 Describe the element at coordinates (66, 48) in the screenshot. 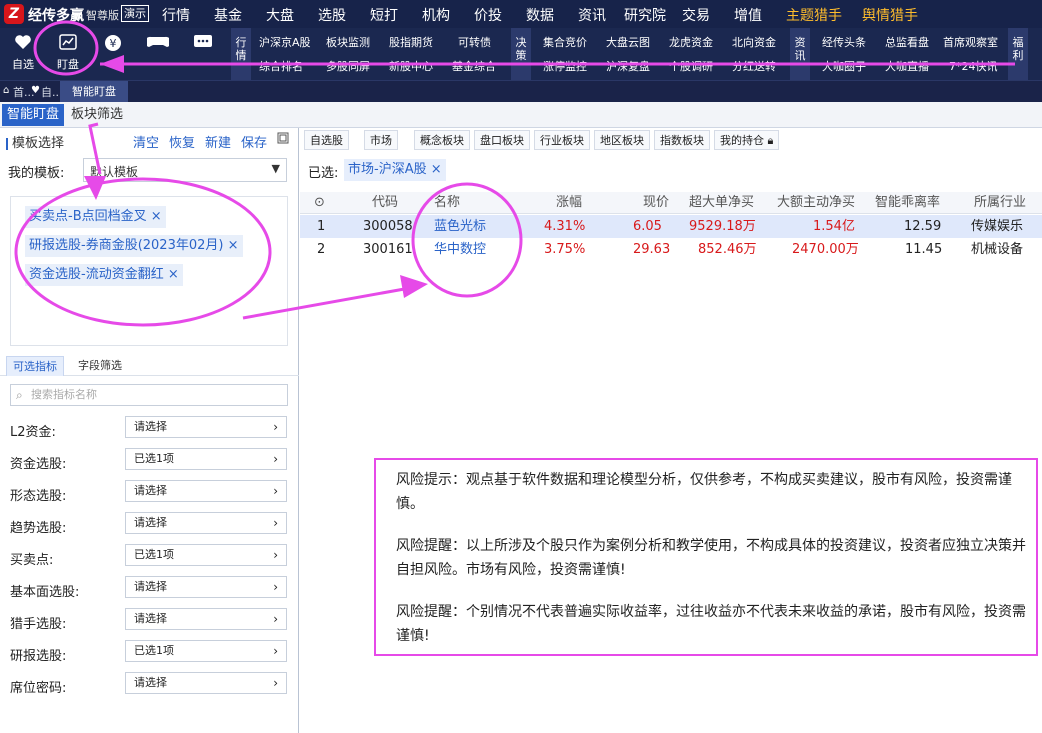

I see `annotation-circle-watch` at that location.